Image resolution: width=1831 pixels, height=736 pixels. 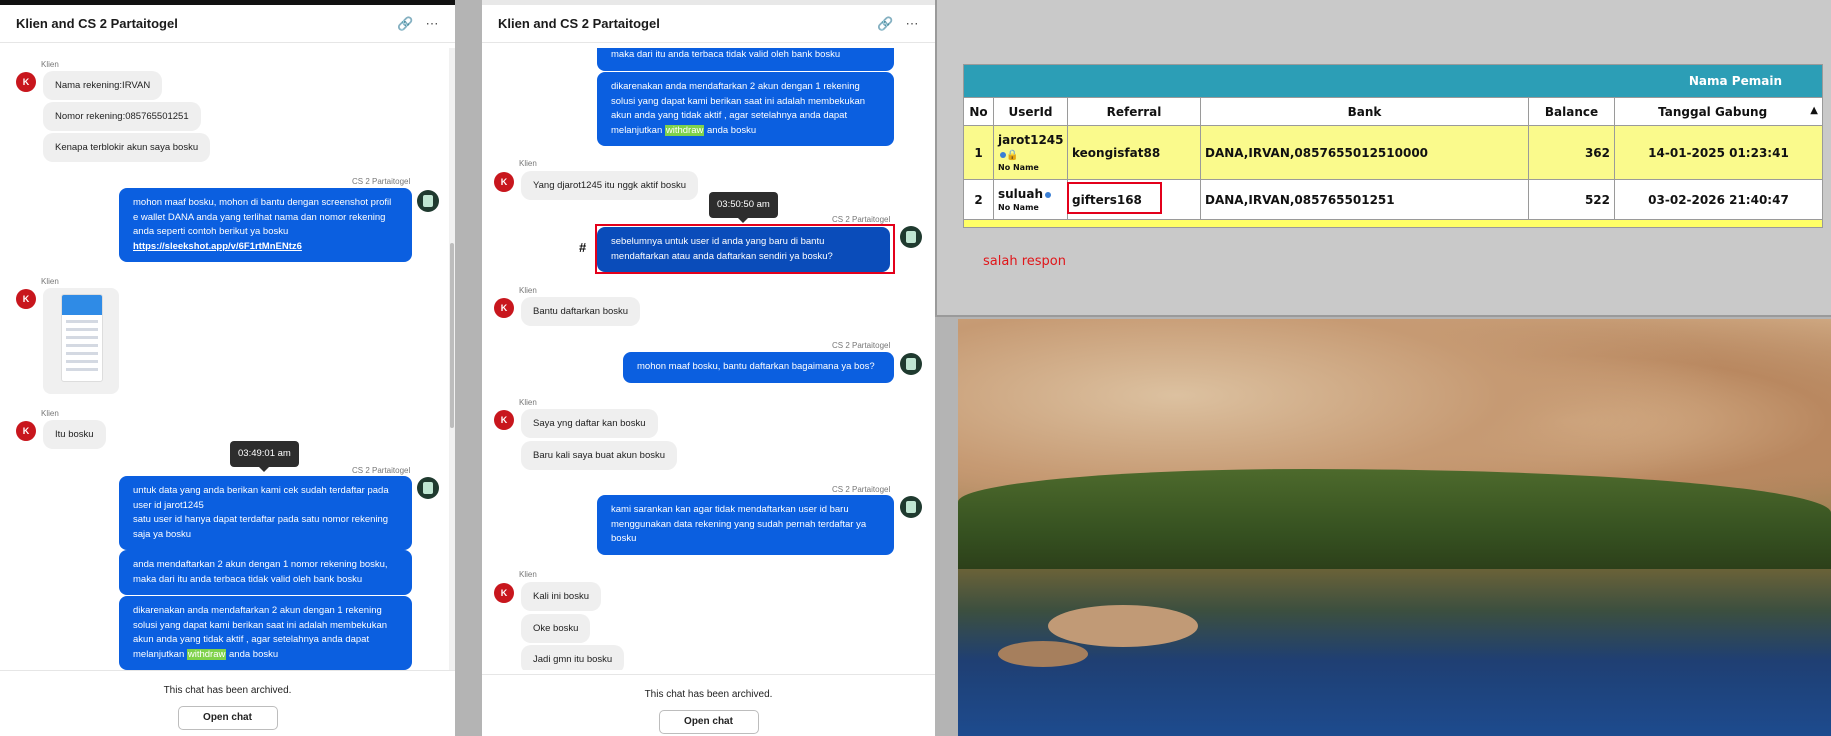 I want to click on cell-referral: gifters168, so click(x=1134, y=199).